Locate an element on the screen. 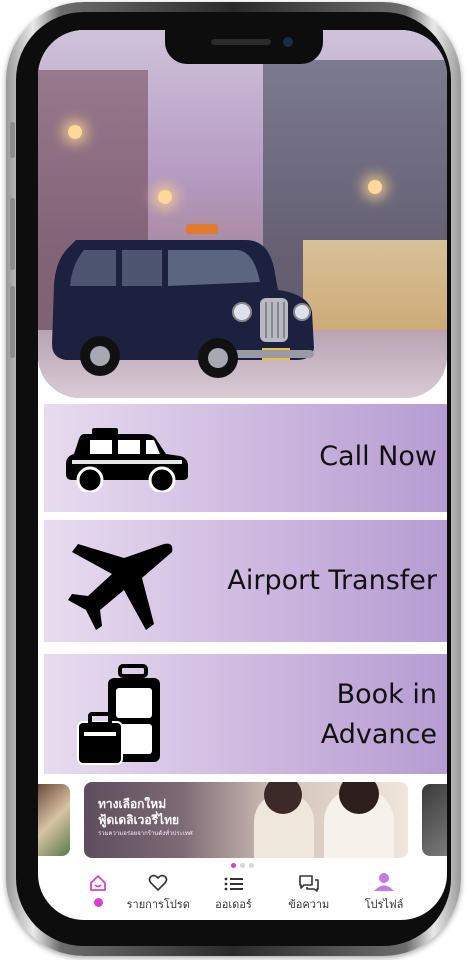  book-in-advance-label-line2: Advance is located at coordinates (378, 734).